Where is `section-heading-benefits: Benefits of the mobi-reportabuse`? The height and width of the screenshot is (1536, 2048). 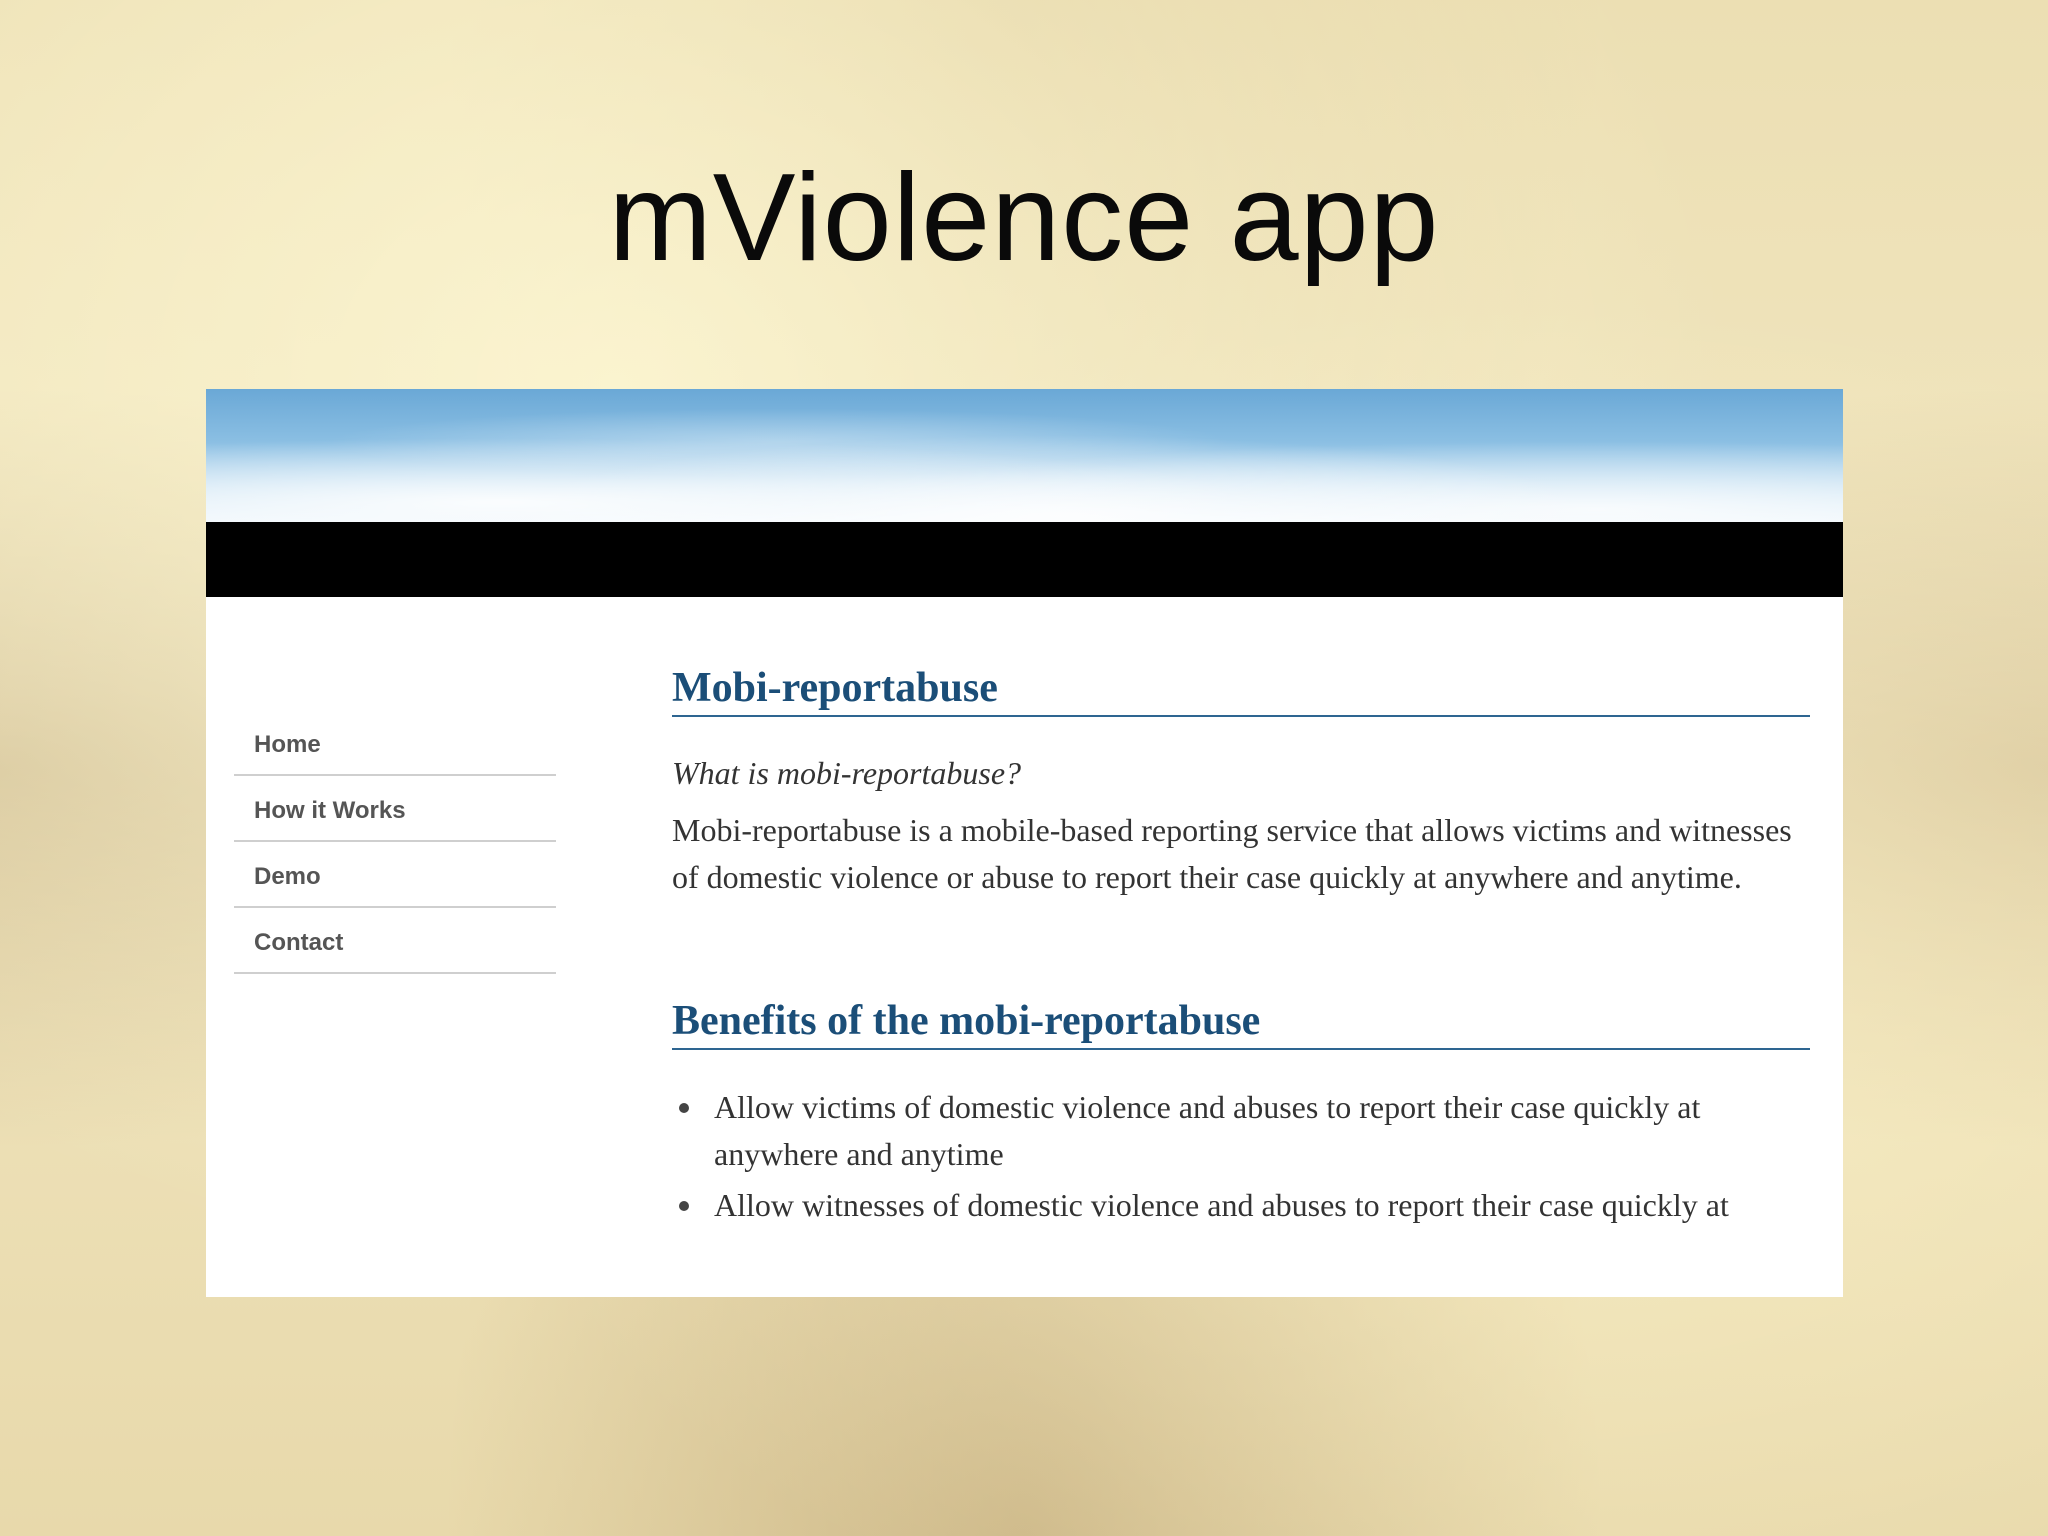
section-heading-benefits: Benefits of the mobi-reportabuse is located at coordinates (1241, 1023).